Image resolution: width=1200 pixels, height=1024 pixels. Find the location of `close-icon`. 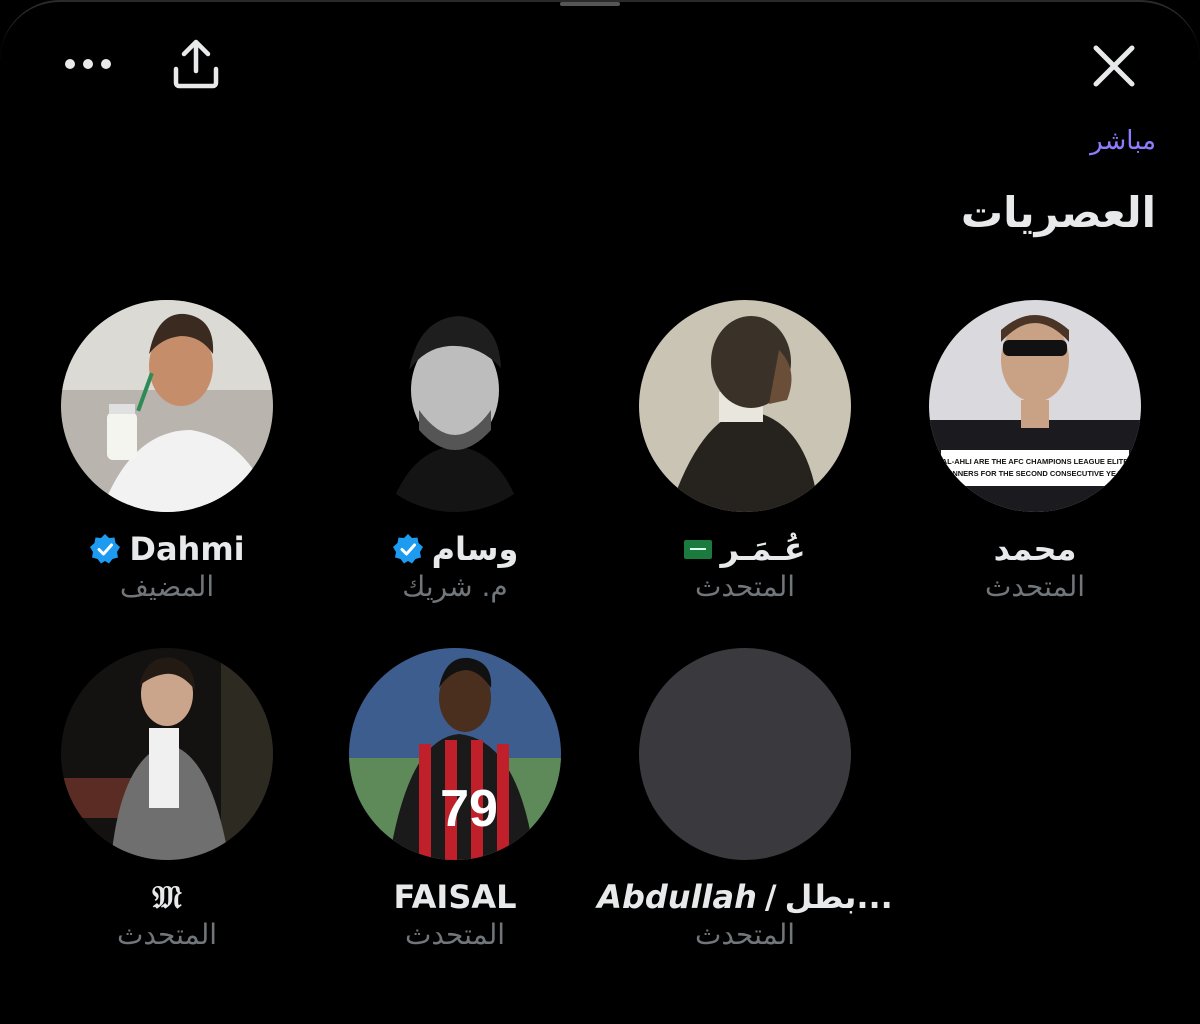

close-icon is located at coordinates (1114, 66).